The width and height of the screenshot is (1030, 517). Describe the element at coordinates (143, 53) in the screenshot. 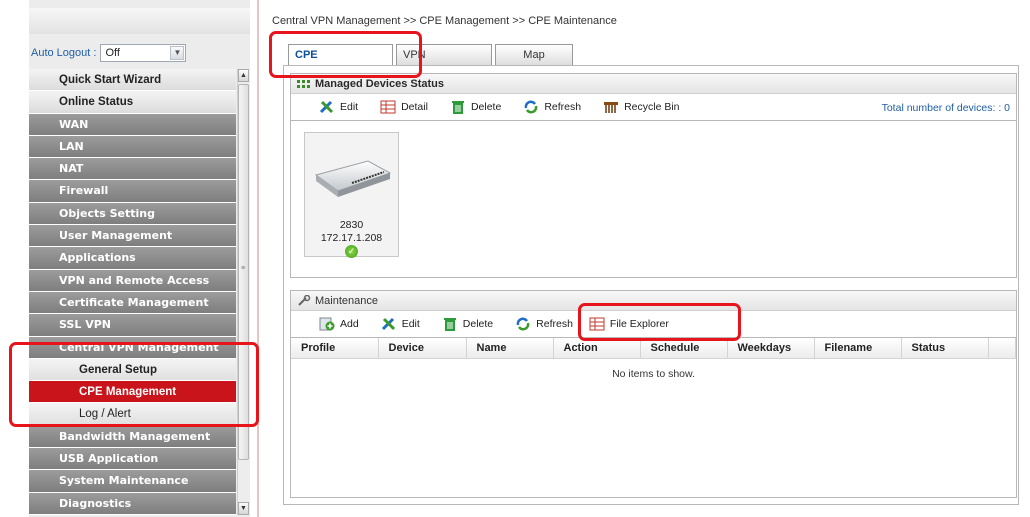

I see `auto-logout-select: Off ▼` at that location.